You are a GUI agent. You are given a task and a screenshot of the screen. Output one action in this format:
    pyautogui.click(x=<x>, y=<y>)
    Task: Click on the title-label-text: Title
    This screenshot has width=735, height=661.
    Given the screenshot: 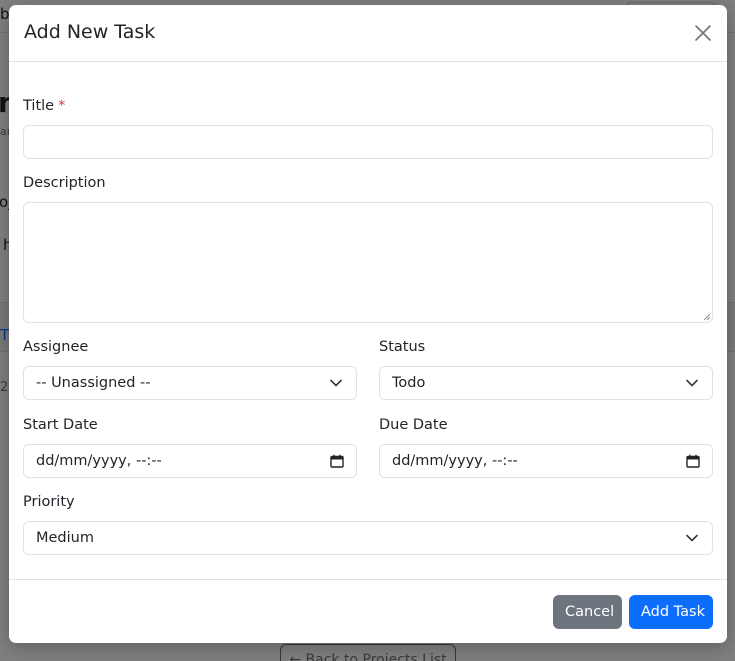 What is the action you would take?
    pyautogui.click(x=39, y=106)
    